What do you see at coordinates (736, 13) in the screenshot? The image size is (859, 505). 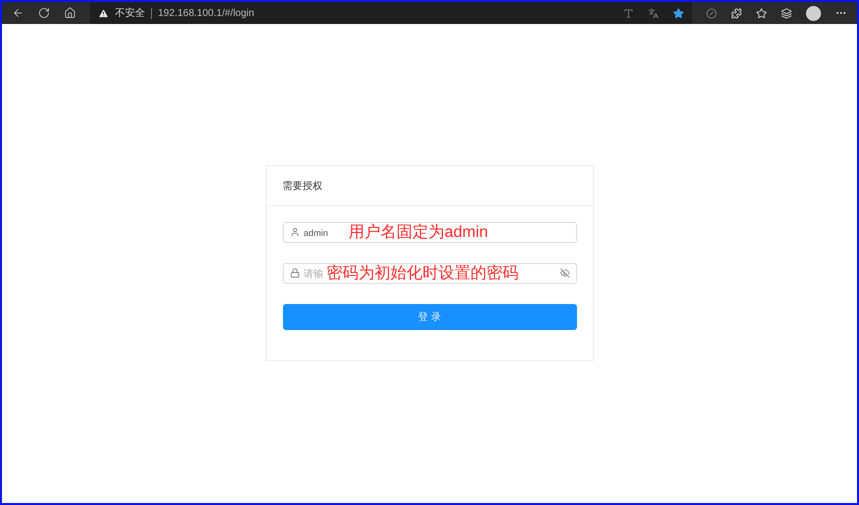 I see `puzzle-icon` at bounding box center [736, 13].